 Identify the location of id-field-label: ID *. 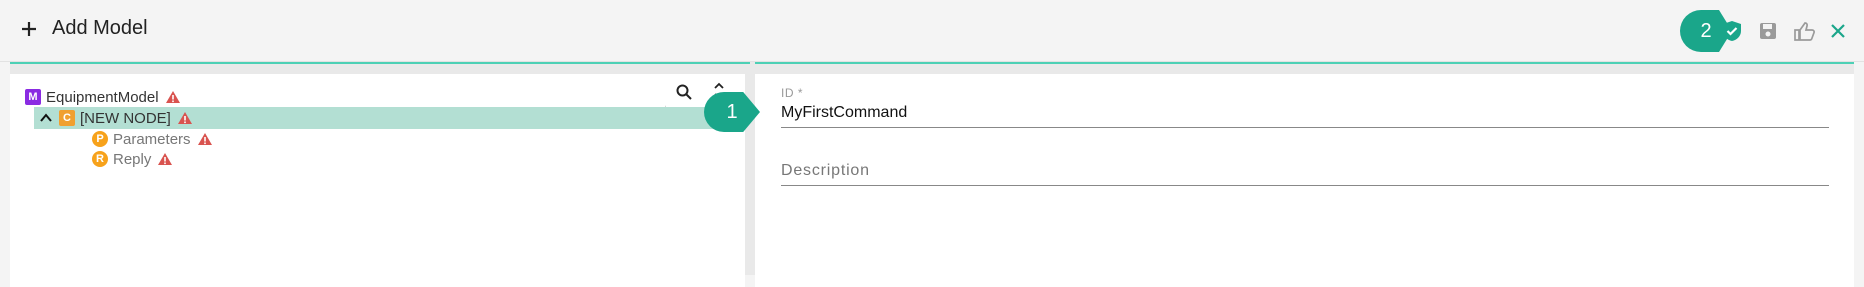
(792, 93).